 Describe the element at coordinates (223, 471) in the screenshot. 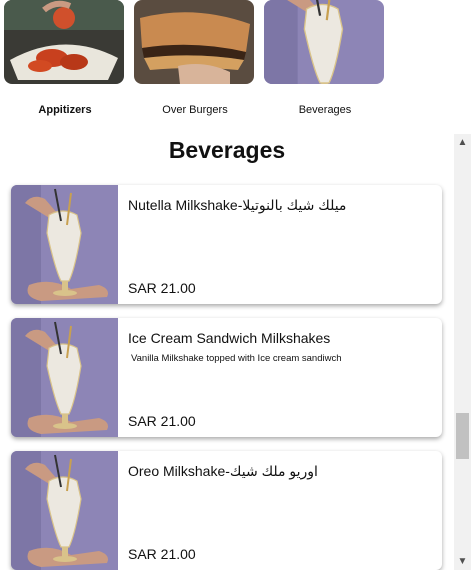

I see `menu-item-name: Oreo Milkshake-اوريو ملك شيك` at that location.